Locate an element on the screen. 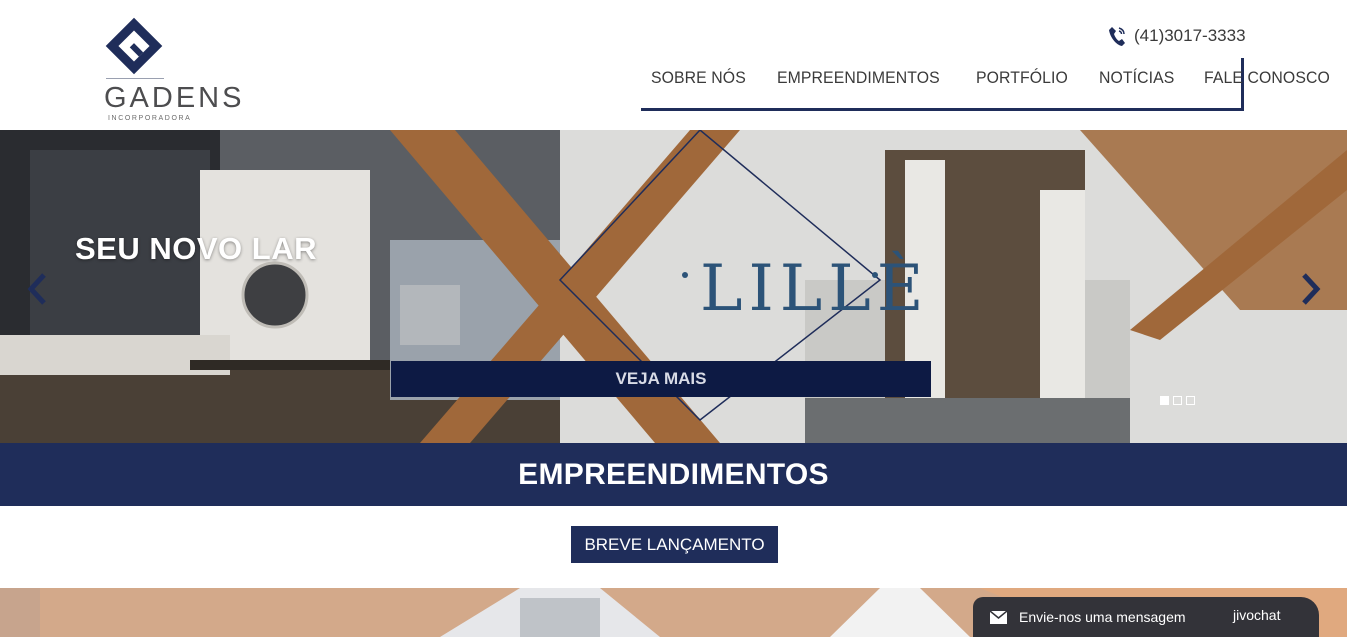 The height and width of the screenshot is (637, 1347). chat-brand: jivochat is located at coordinates (1257, 615).